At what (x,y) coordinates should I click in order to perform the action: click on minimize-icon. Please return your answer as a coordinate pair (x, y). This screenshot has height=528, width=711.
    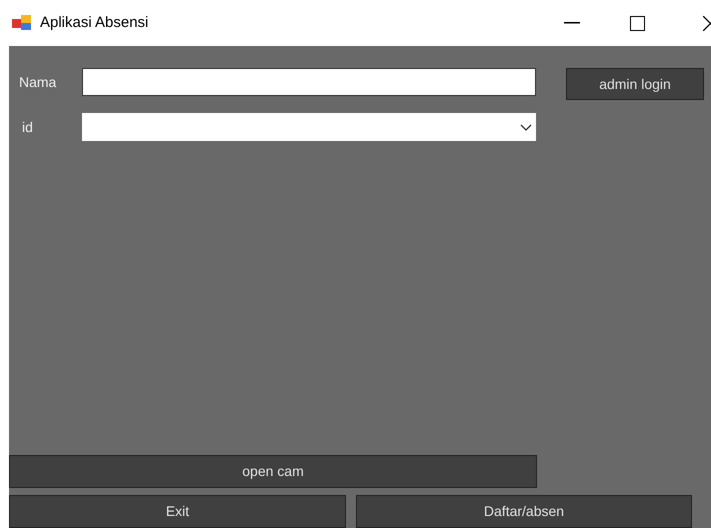
    Looking at the image, I should click on (572, 23).